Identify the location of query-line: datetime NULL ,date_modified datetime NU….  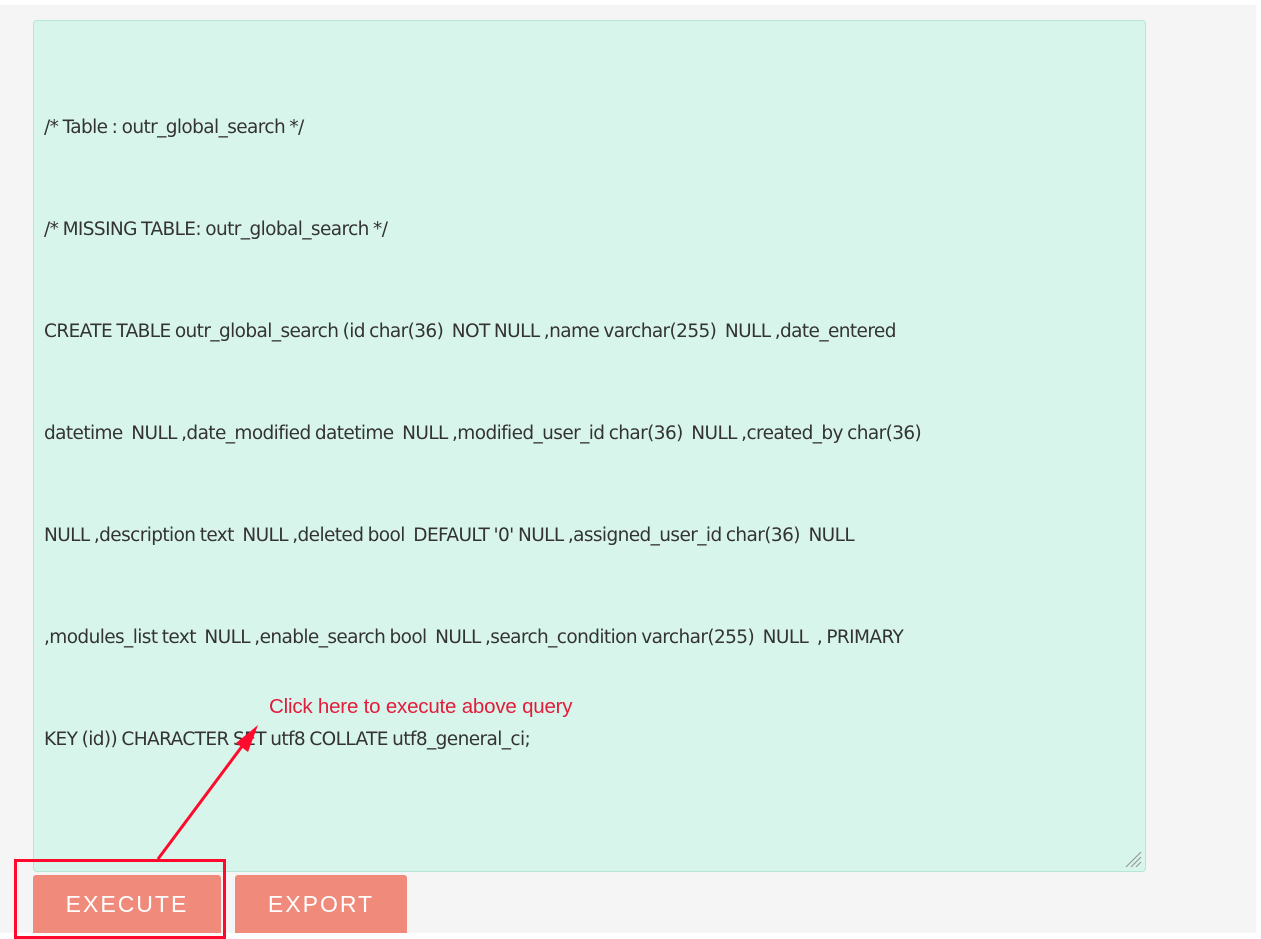
(483, 433).